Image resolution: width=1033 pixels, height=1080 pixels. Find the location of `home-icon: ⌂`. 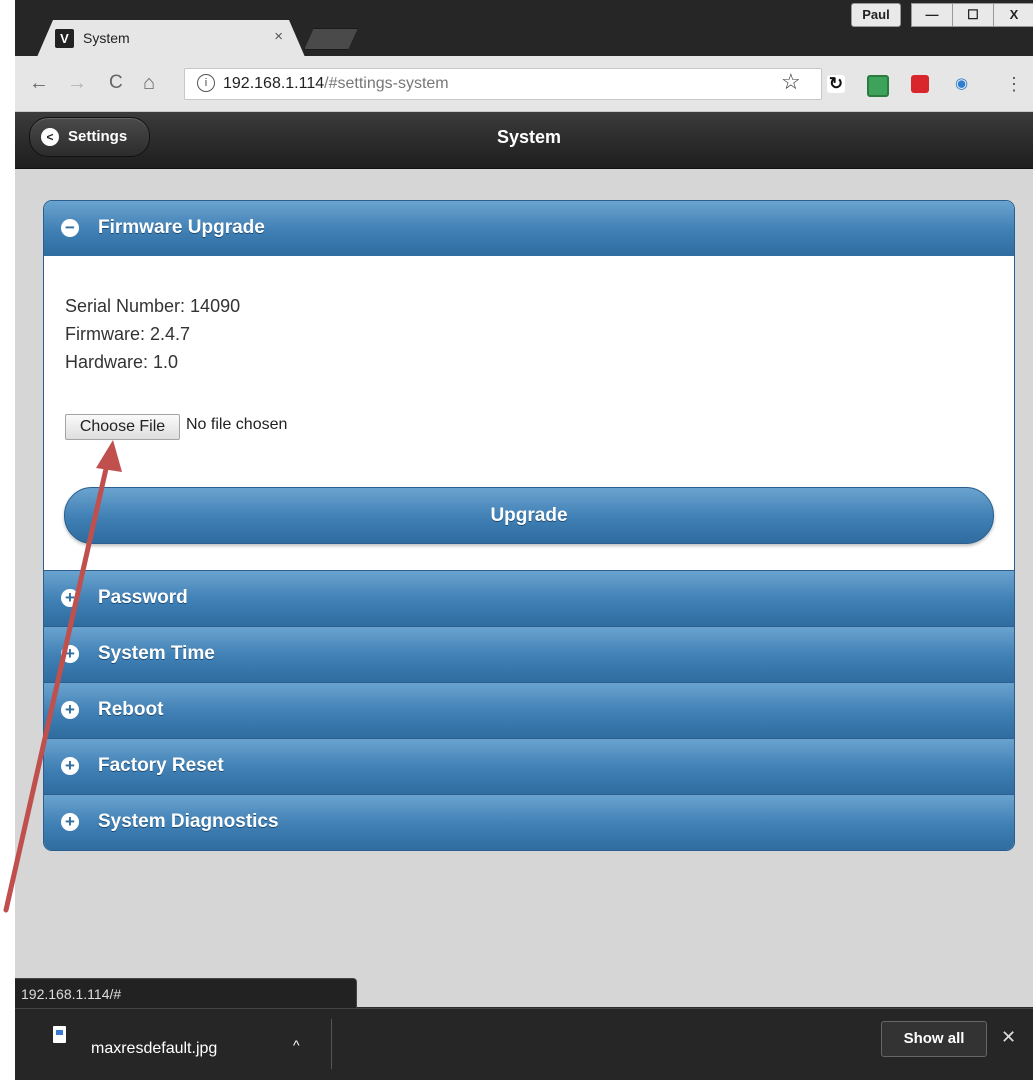

home-icon: ⌂ is located at coordinates (149, 83).